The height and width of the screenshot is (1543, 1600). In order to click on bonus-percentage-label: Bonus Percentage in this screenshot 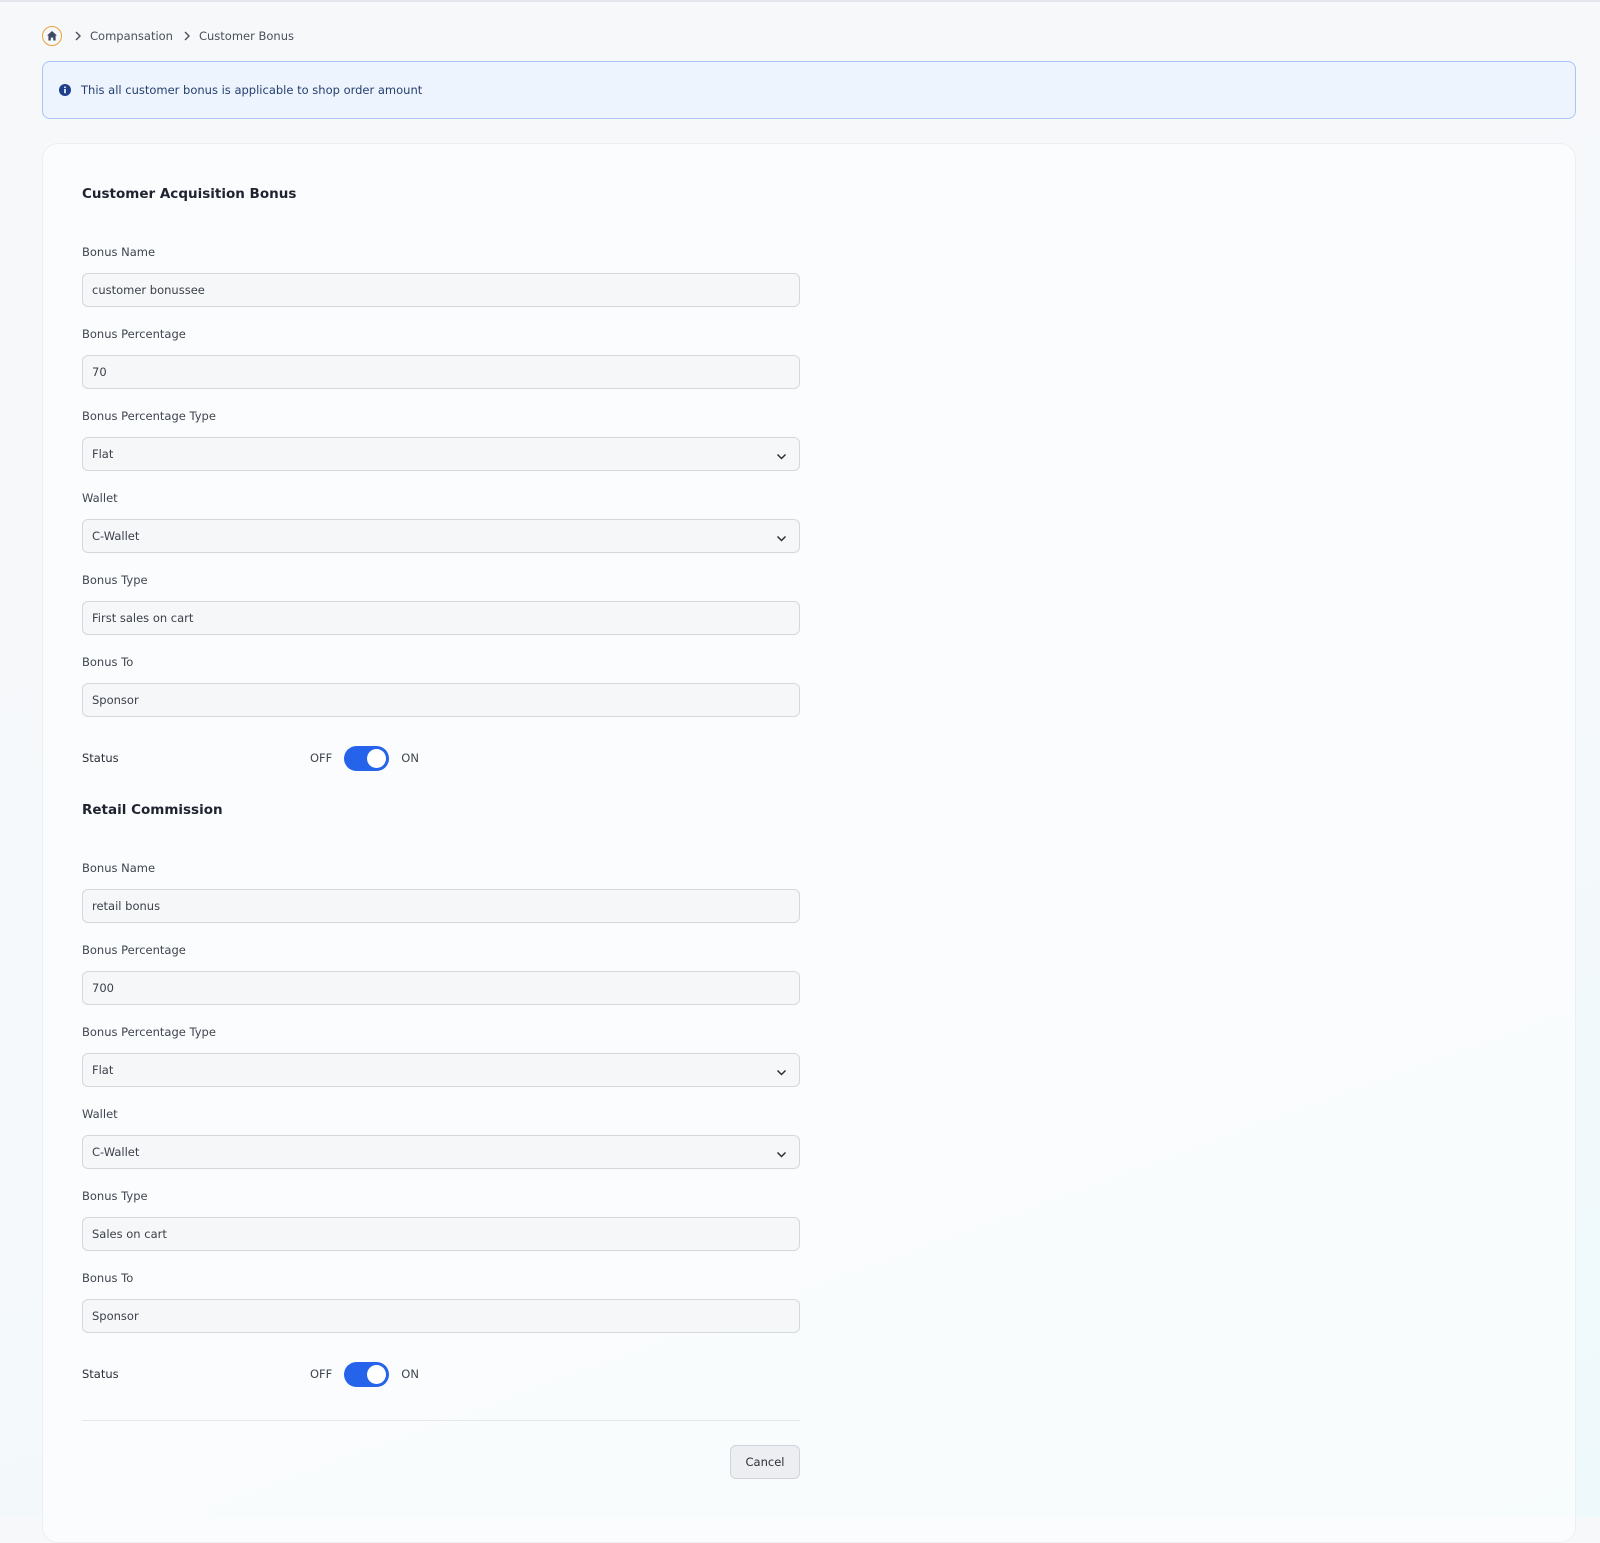, I will do `click(134, 334)`.